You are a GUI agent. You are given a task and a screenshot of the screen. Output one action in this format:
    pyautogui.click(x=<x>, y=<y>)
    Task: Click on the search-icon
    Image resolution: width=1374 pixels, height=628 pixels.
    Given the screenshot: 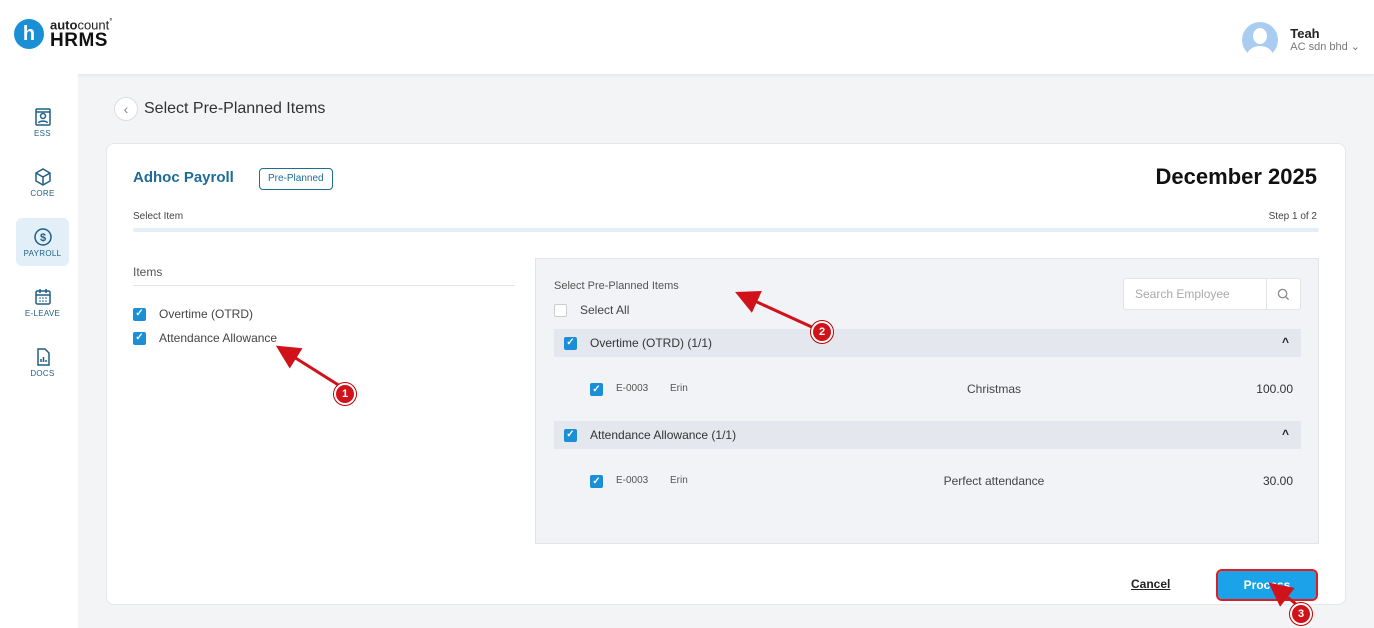 What is the action you would take?
    pyautogui.click(x=1283, y=294)
    